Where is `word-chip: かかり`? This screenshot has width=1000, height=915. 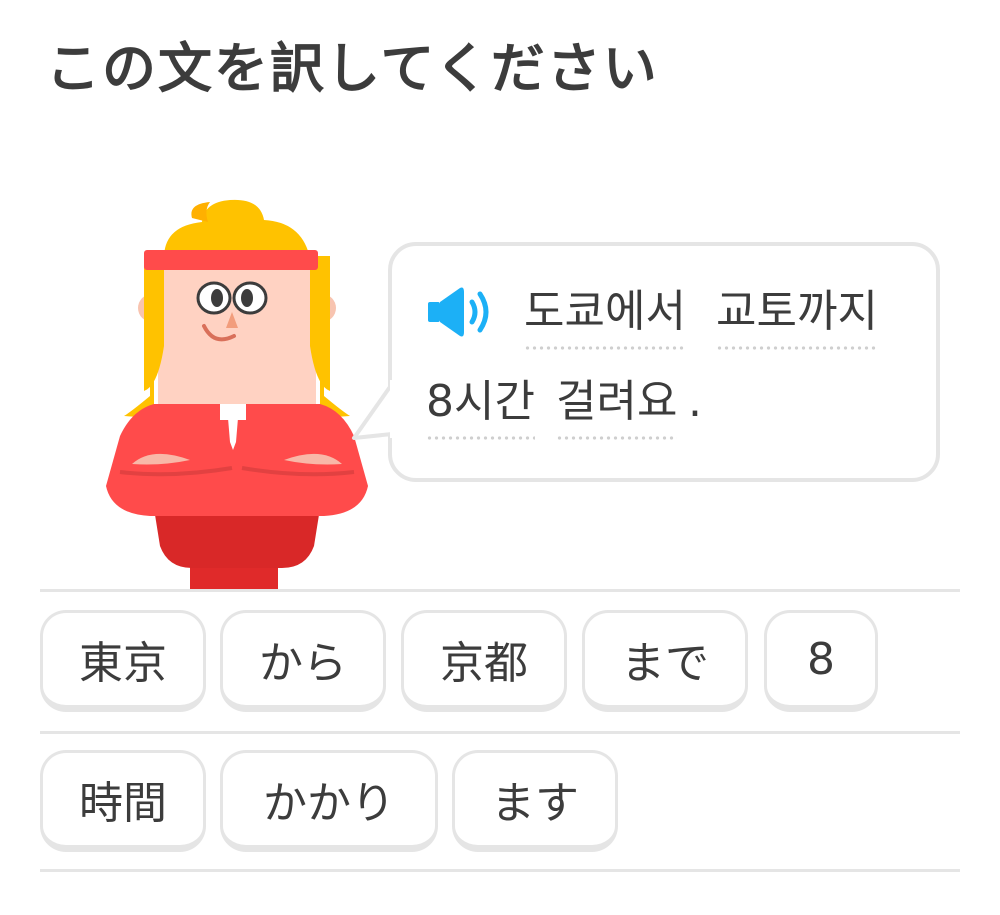
word-chip: かかり is located at coordinates (329, 801).